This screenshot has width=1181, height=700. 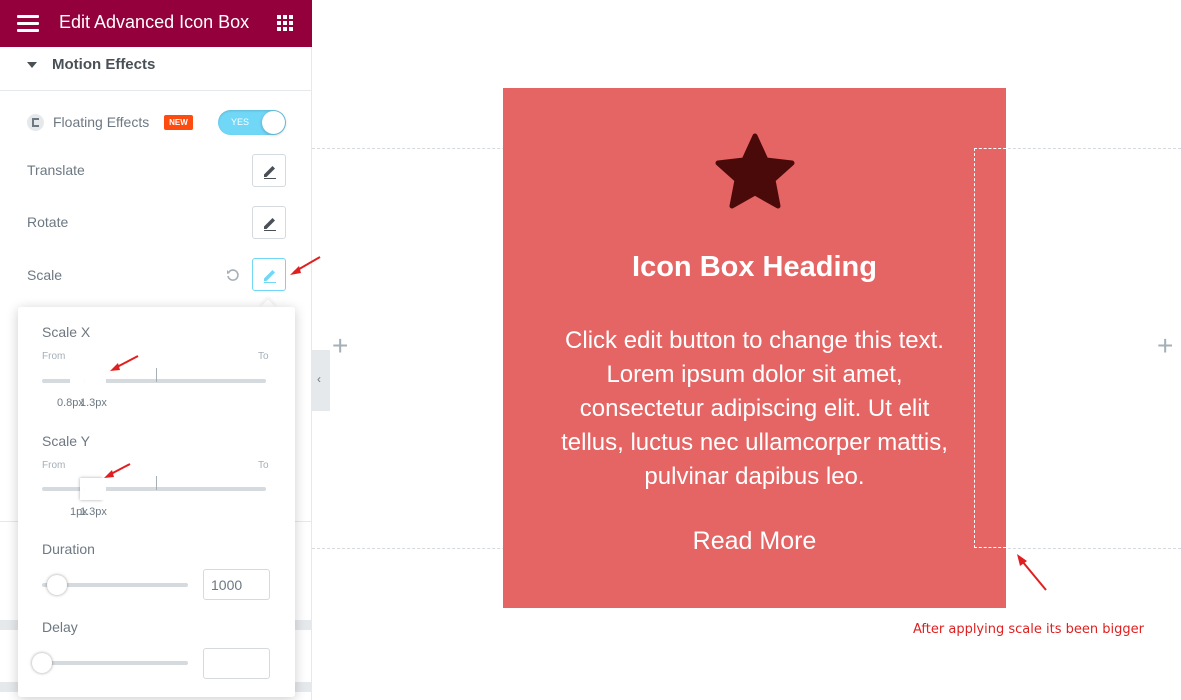 What do you see at coordinates (156, 483) in the screenshot?
I see `scale-y-midpoint` at bounding box center [156, 483].